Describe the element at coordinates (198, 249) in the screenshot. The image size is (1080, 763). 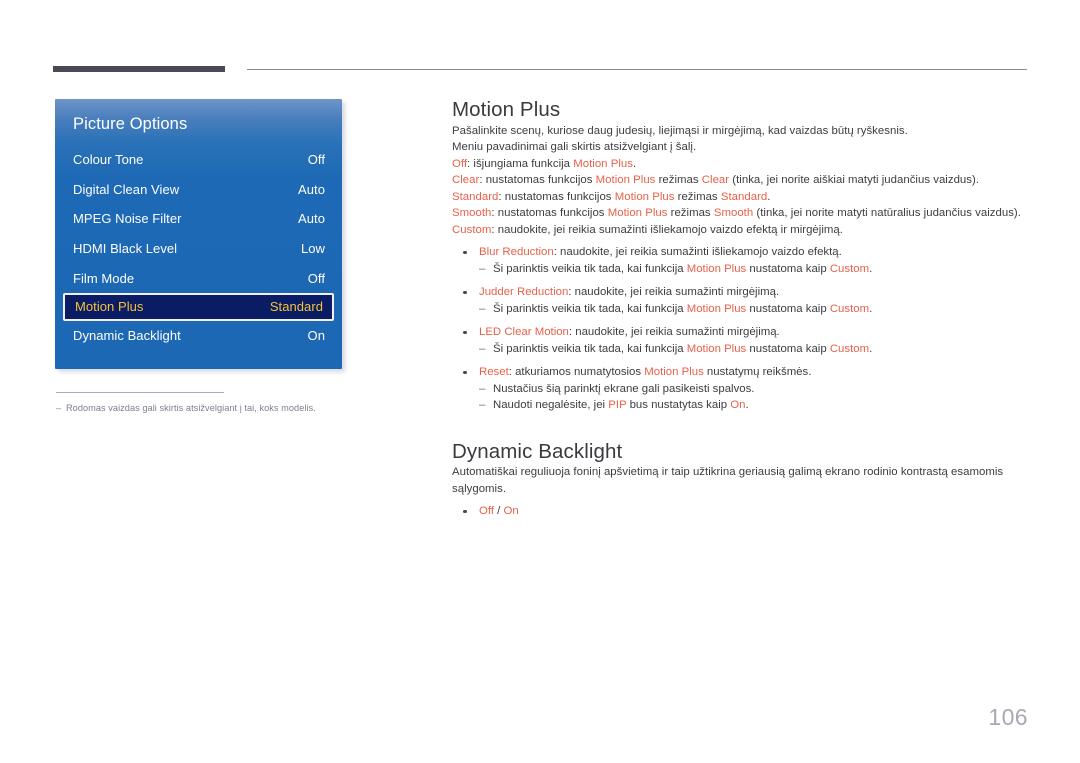
I see `osd-row-hdmi-black-level: HDMI Black Level Low` at that location.